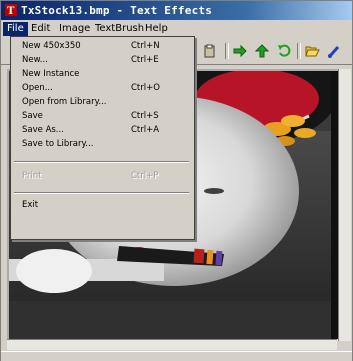  I want to click on arrow-right-icon, so click(240, 51).